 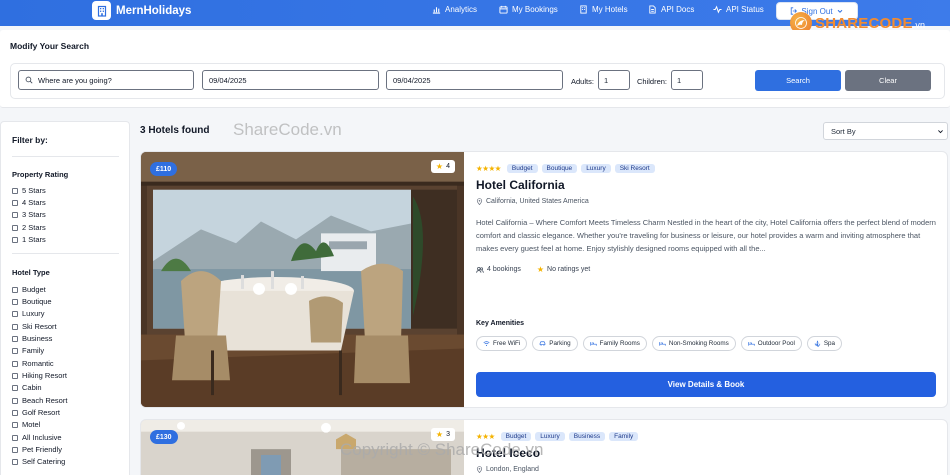 What do you see at coordinates (614, 80) in the screenshot?
I see `adults-input: 1` at bounding box center [614, 80].